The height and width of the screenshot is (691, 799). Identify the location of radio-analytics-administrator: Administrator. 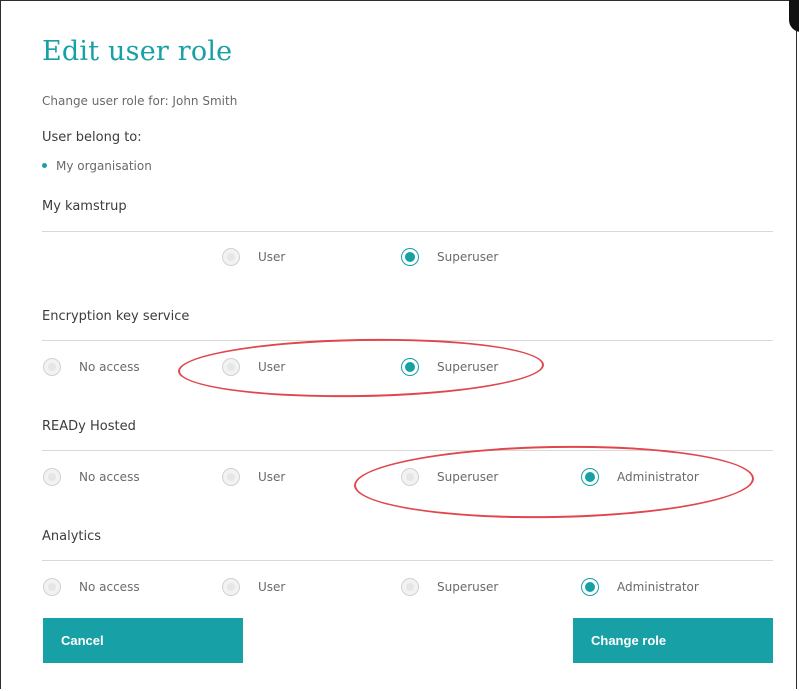
(640, 587).